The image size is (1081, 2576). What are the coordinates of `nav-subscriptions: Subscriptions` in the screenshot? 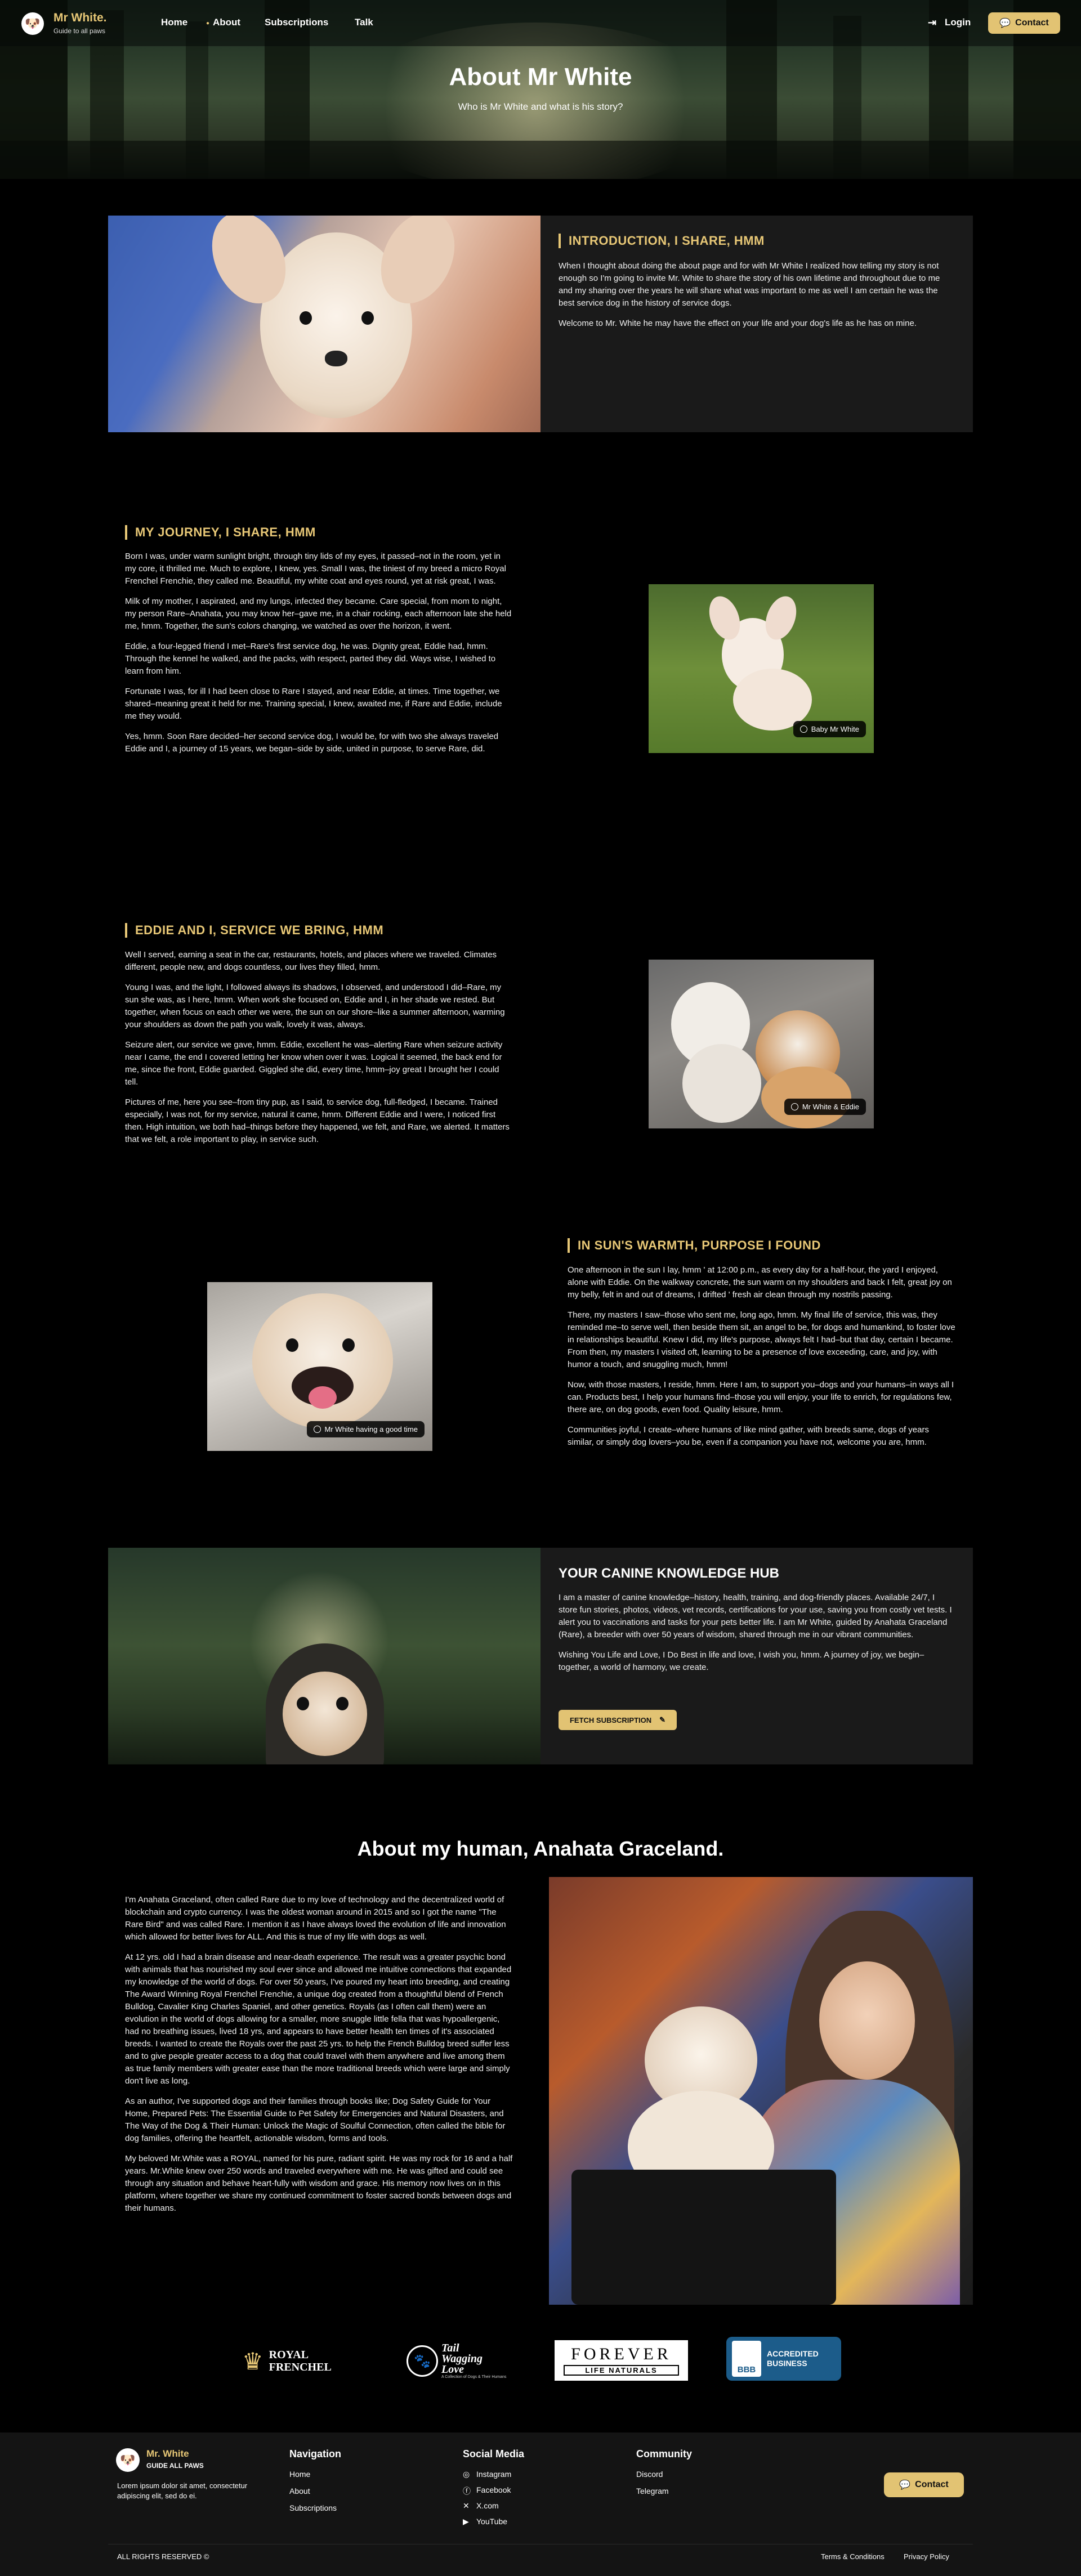 It's located at (296, 22).